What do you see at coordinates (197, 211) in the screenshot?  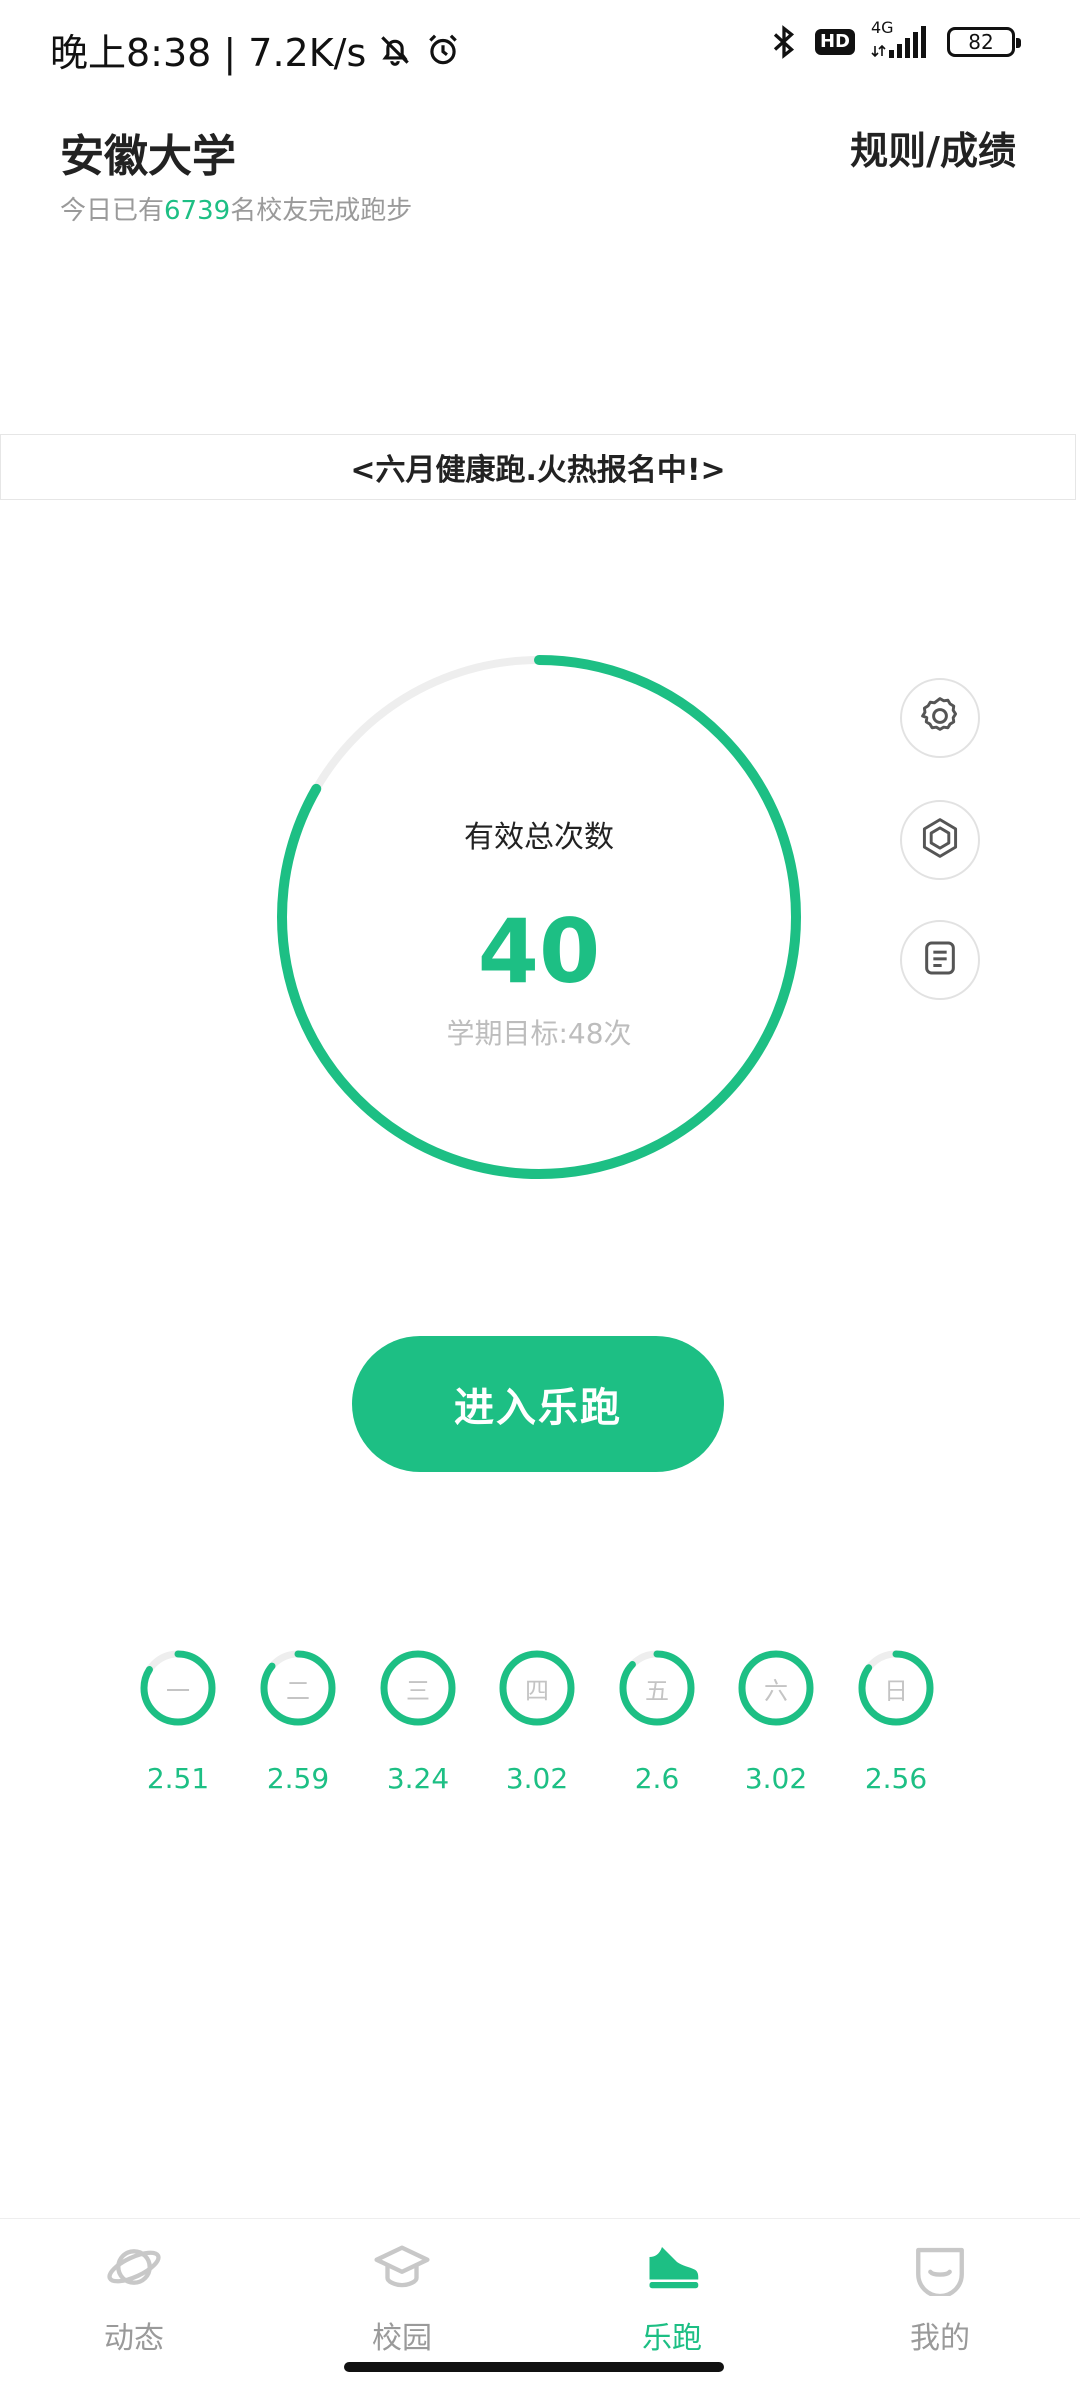 I see `finished-count: 6739` at bounding box center [197, 211].